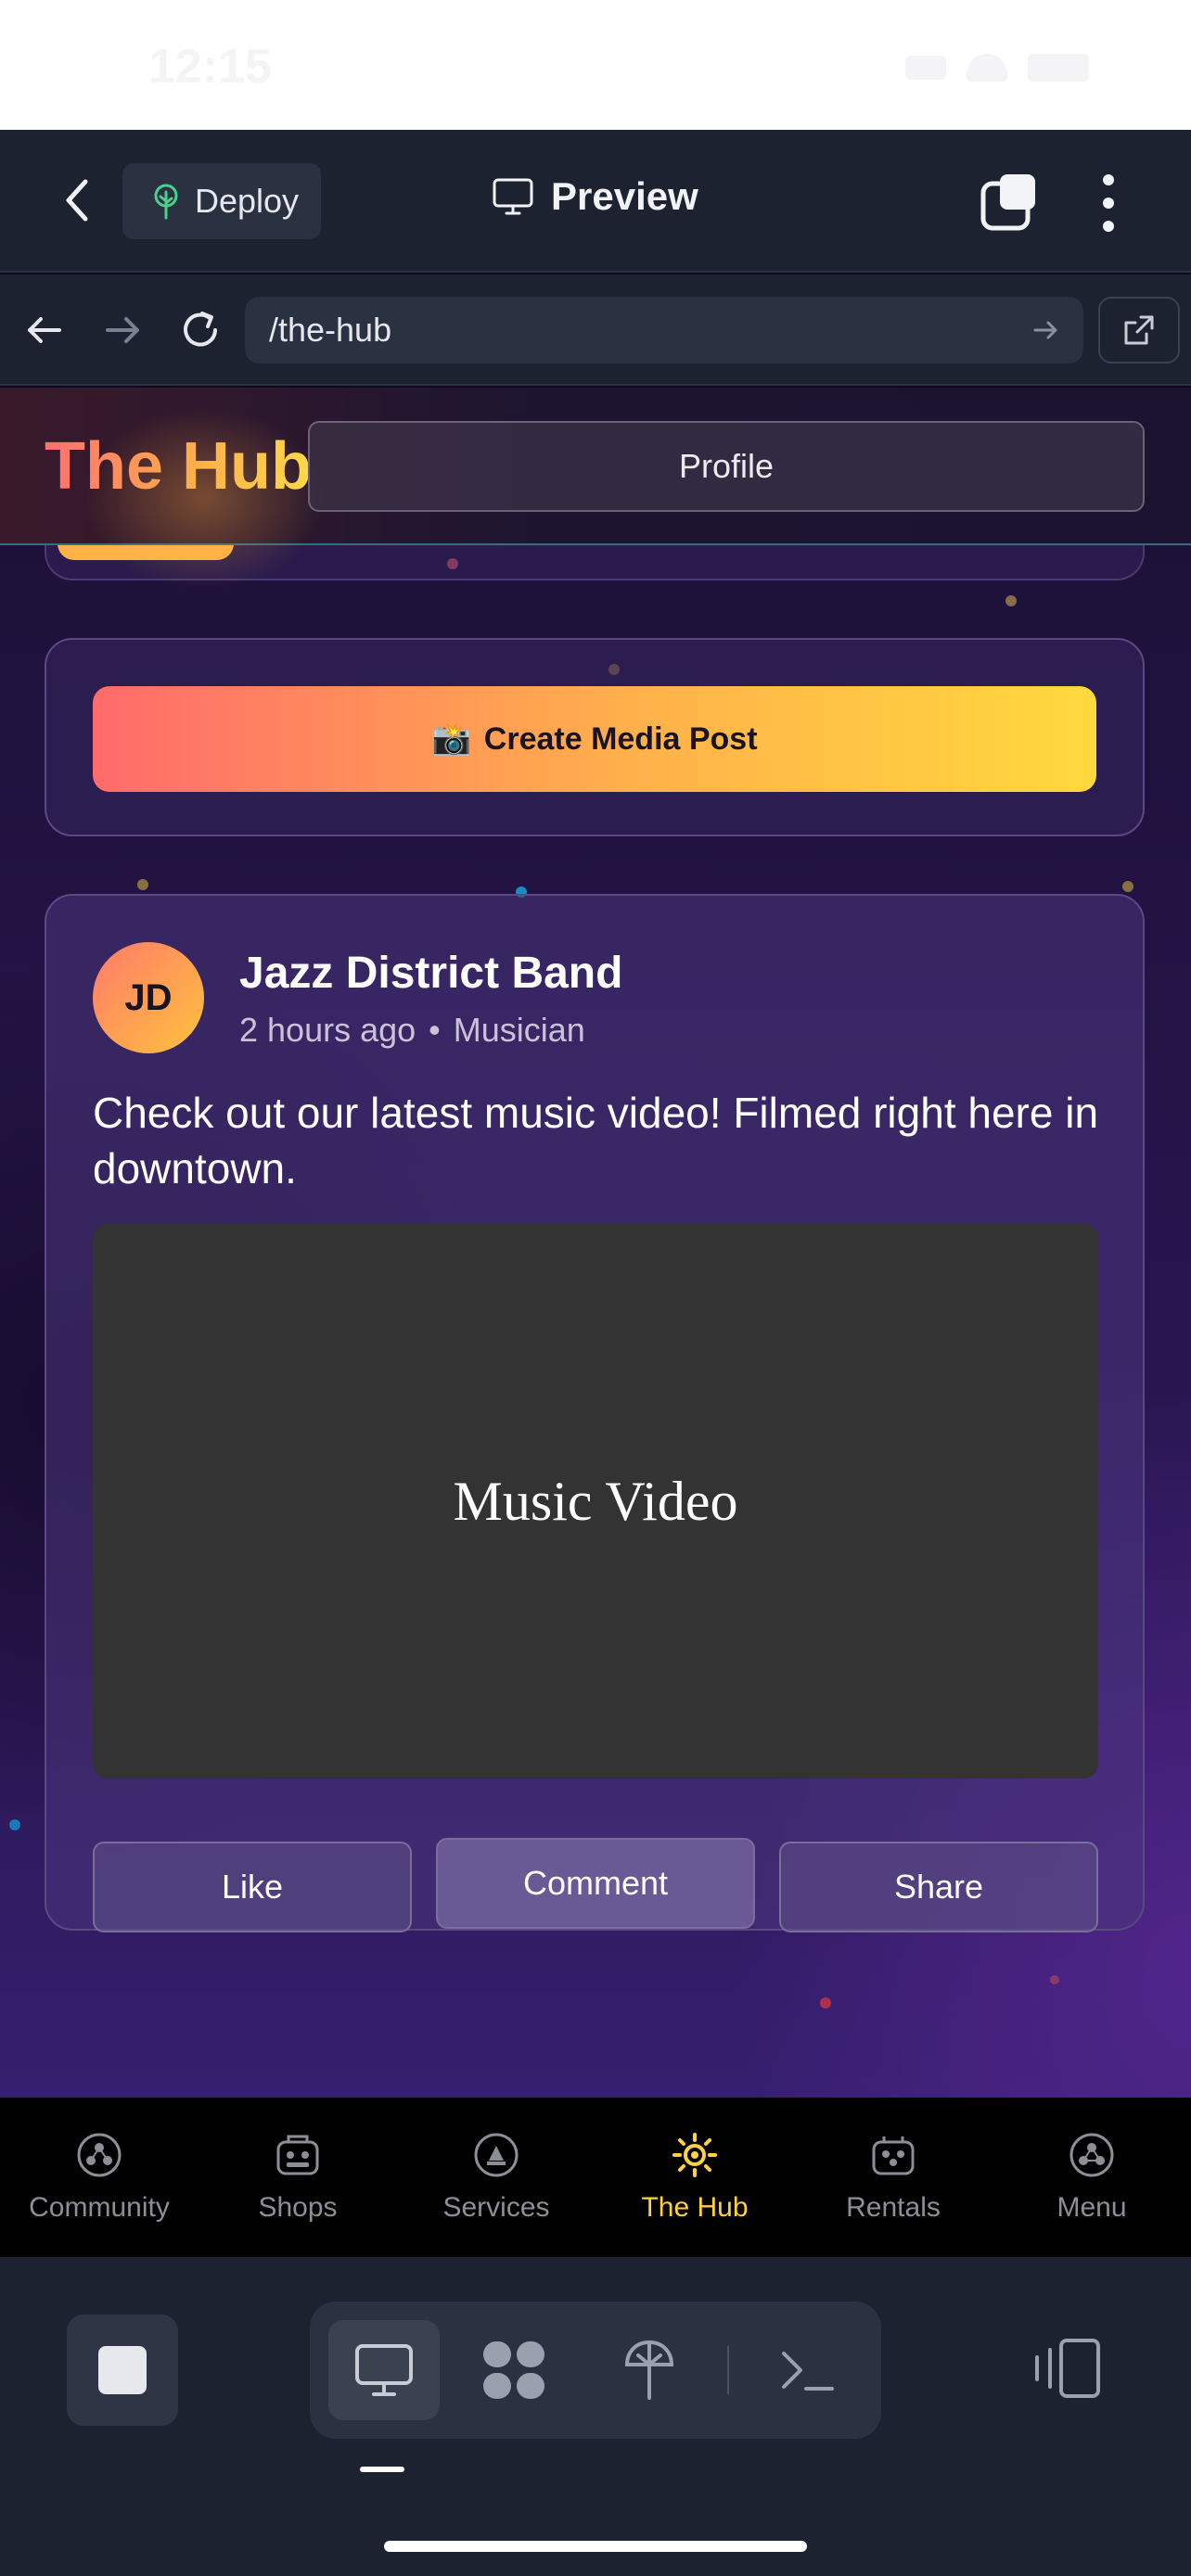  I want to click on reload-icon, so click(200, 329).